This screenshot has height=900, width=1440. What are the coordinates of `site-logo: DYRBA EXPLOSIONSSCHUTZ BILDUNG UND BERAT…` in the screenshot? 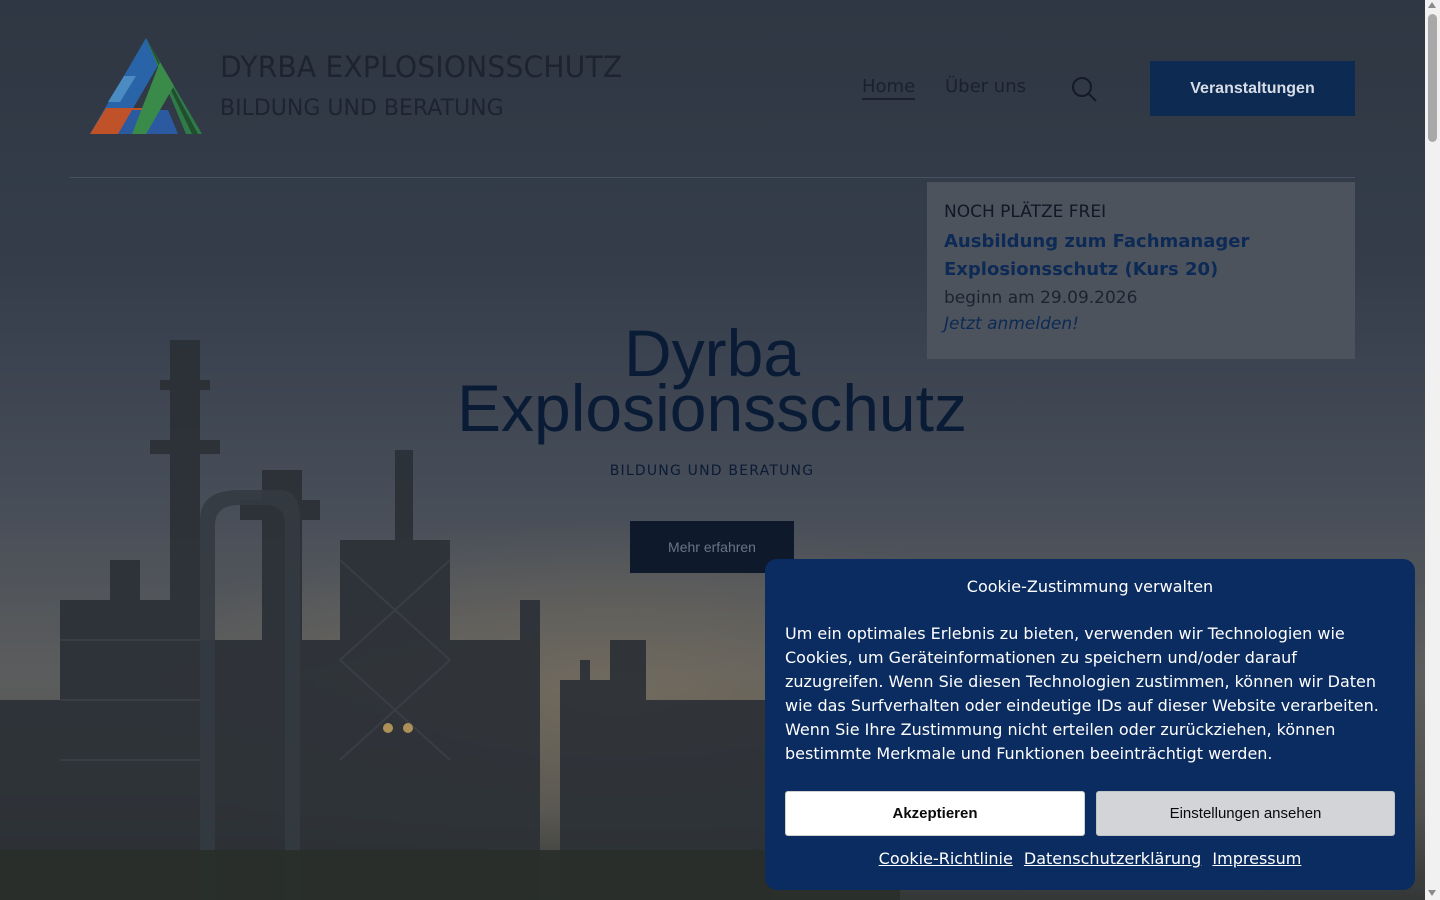 It's located at (373, 87).